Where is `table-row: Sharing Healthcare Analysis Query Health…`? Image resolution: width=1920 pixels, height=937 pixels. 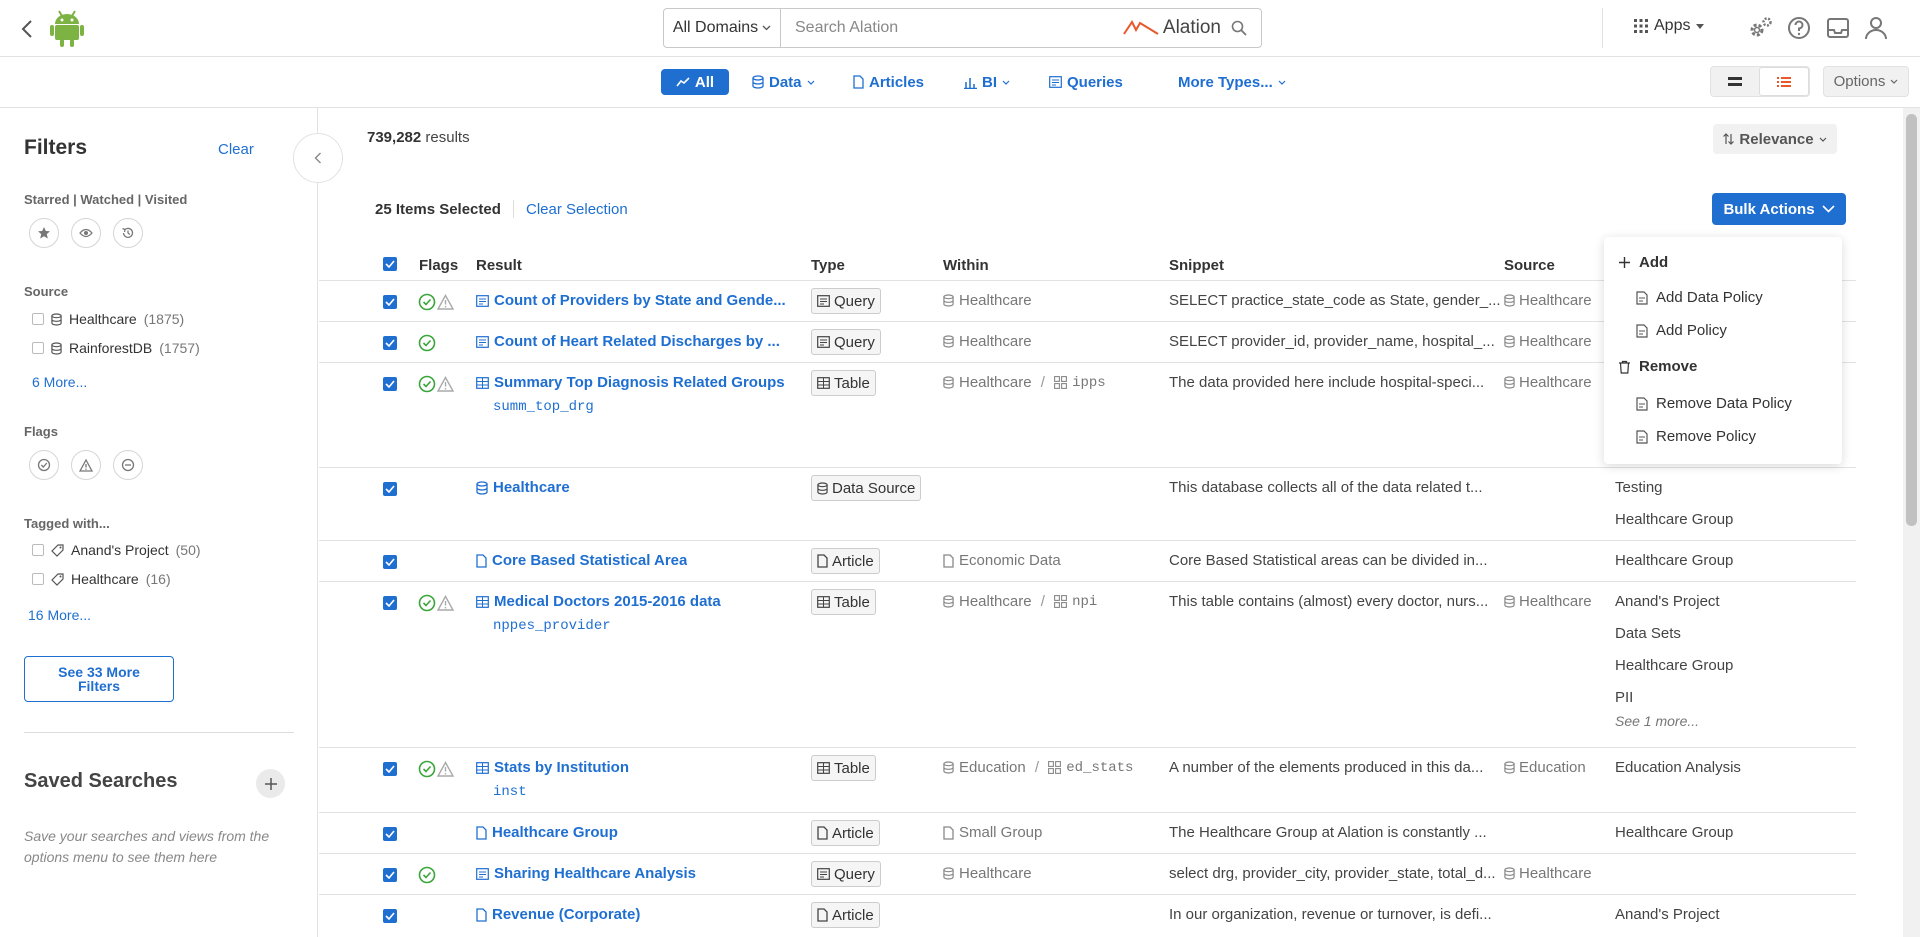 table-row: Sharing Healthcare Analysis Query Health… is located at coordinates (1087, 874).